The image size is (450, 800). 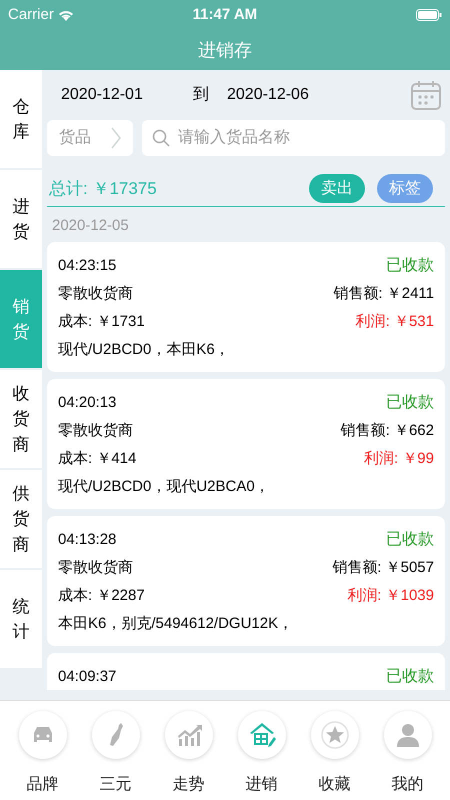 What do you see at coordinates (399, 458) in the screenshot?
I see `profit-amount: 利润: ￥99` at bounding box center [399, 458].